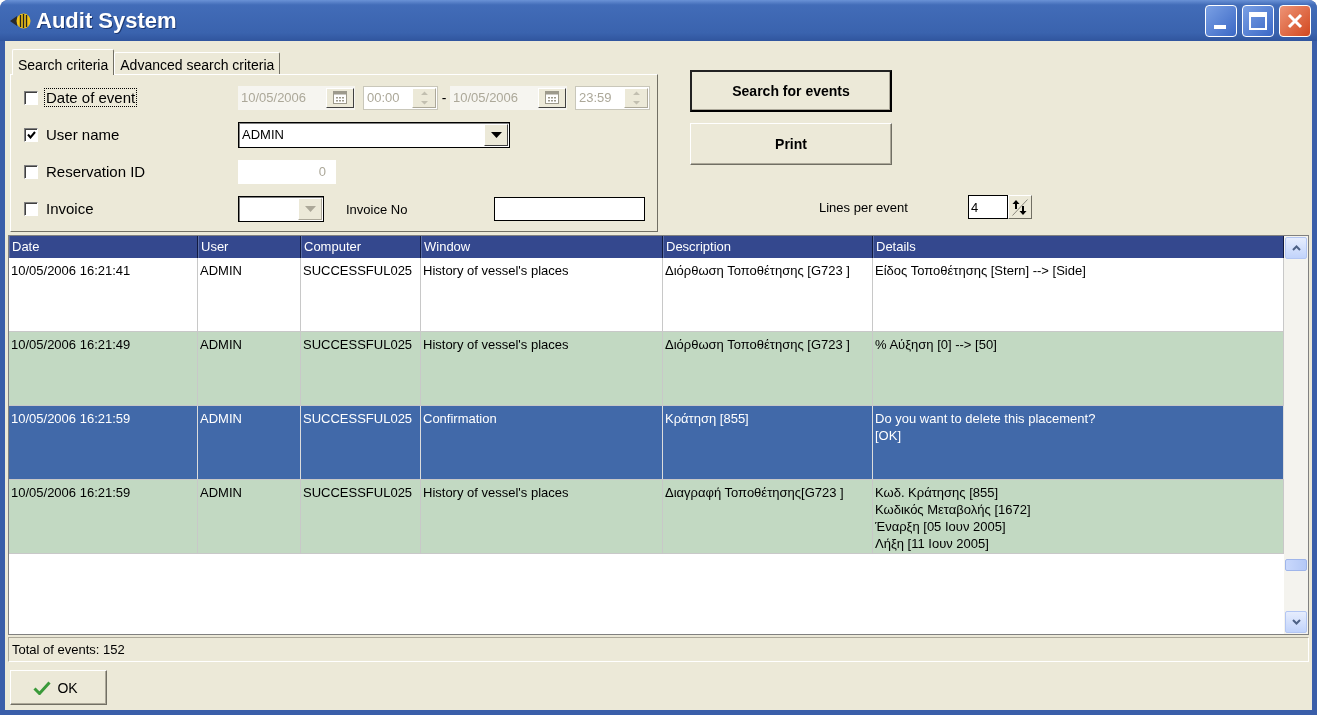 The height and width of the screenshot is (715, 1317). I want to click on chevron-down-icon, so click(1296, 622).